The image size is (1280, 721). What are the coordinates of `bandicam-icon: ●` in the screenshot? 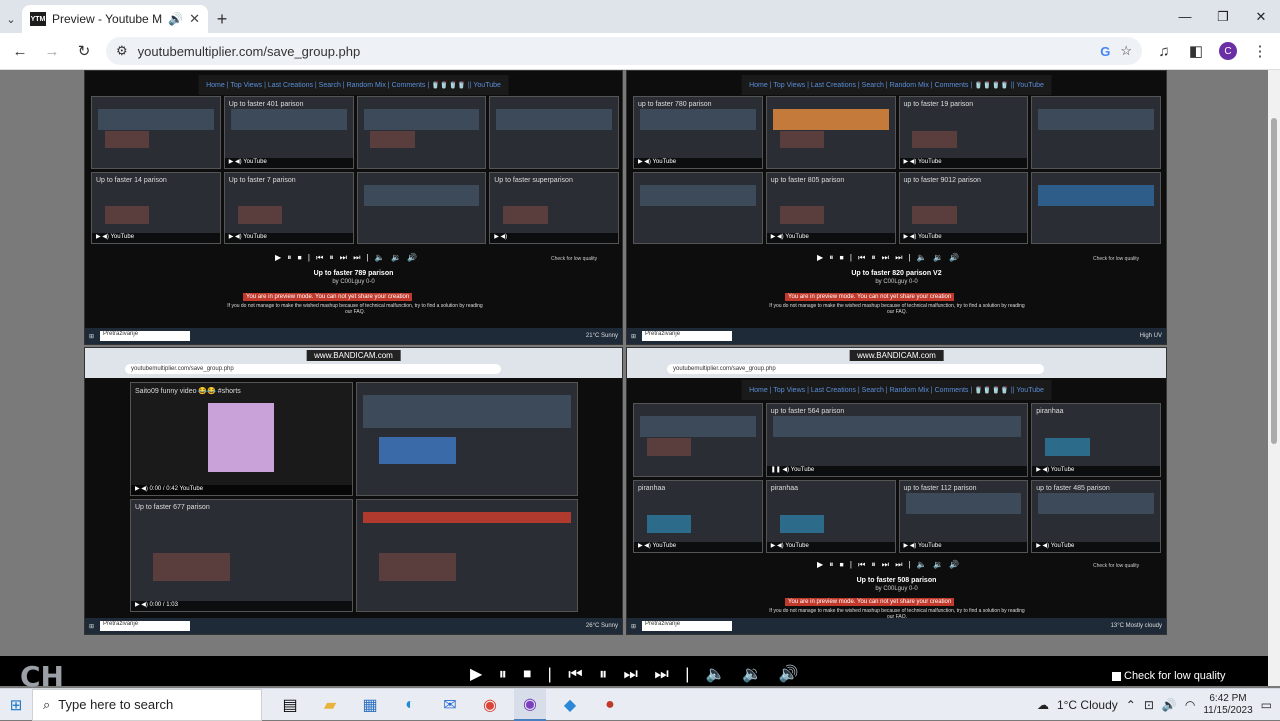 It's located at (610, 705).